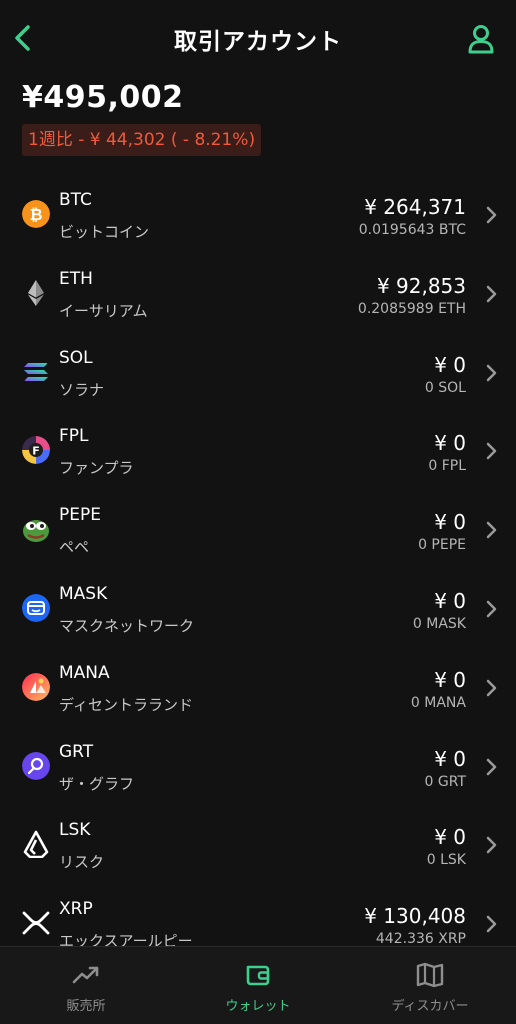  What do you see at coordinates (80, 515) in the screenshot?
I see `coin-symbol: PEPE` at bounding box center [80, 515].